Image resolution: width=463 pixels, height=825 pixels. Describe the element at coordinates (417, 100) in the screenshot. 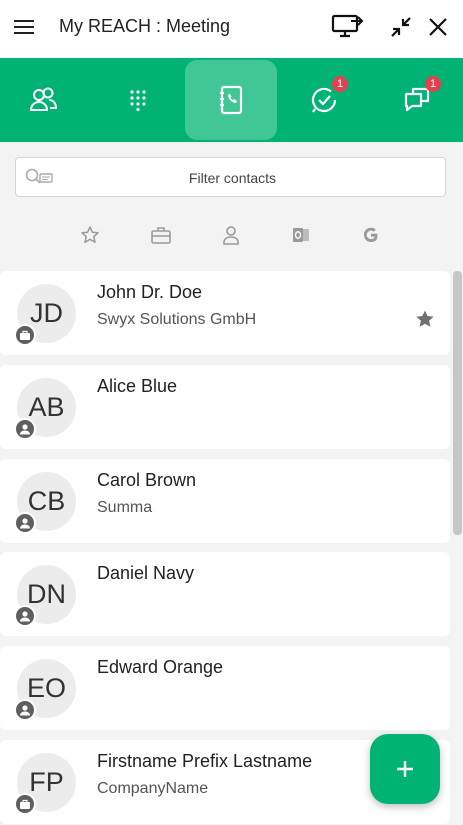

I see `tab-messages` at that location.